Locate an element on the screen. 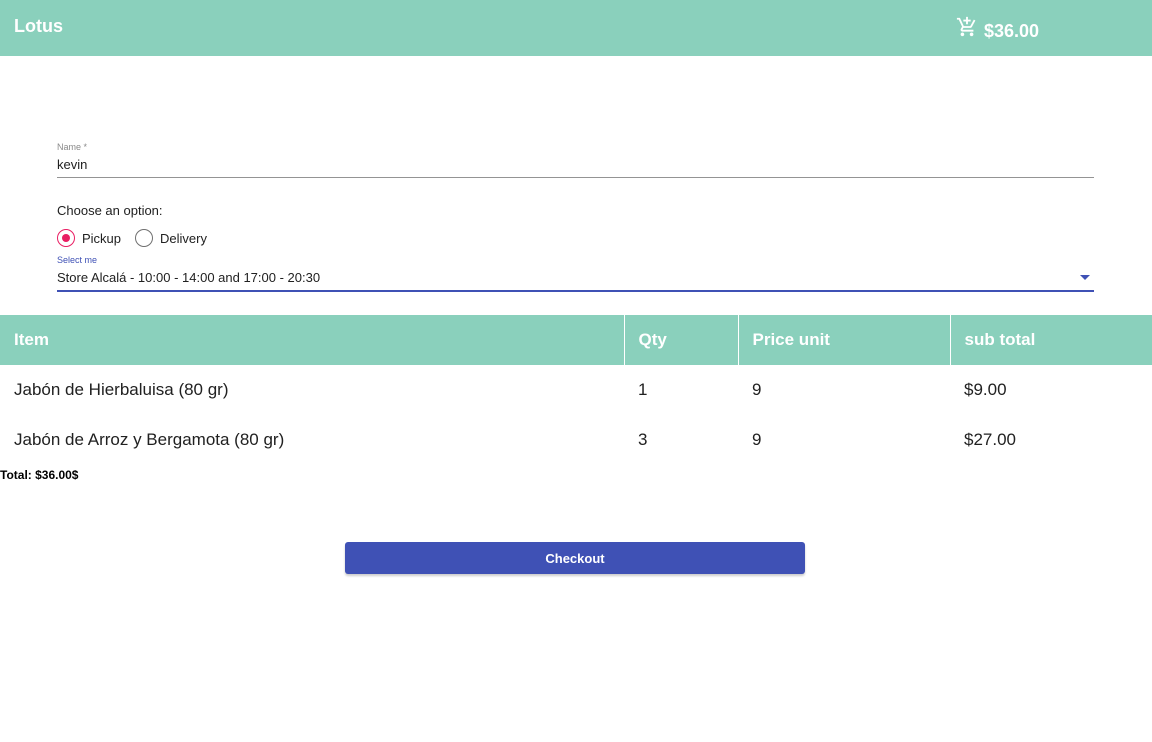 The image size is (1152, 742). radio-delivery-label: Delivery is located at coordinates (183, 238).